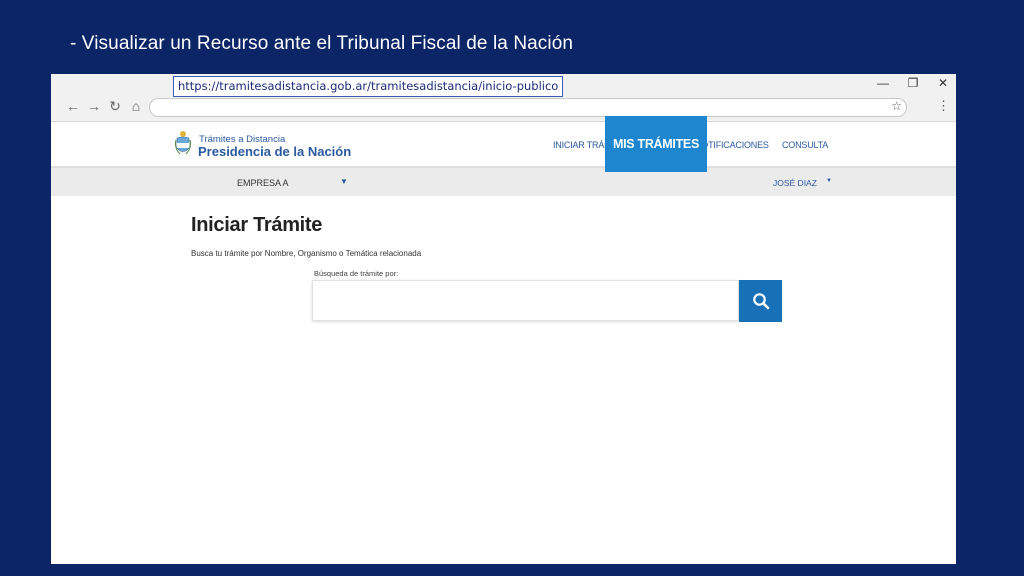  Describe the element at coordinates (263, 183) in the screenshot. I see `company-selector: EMPRESA A` at that location.